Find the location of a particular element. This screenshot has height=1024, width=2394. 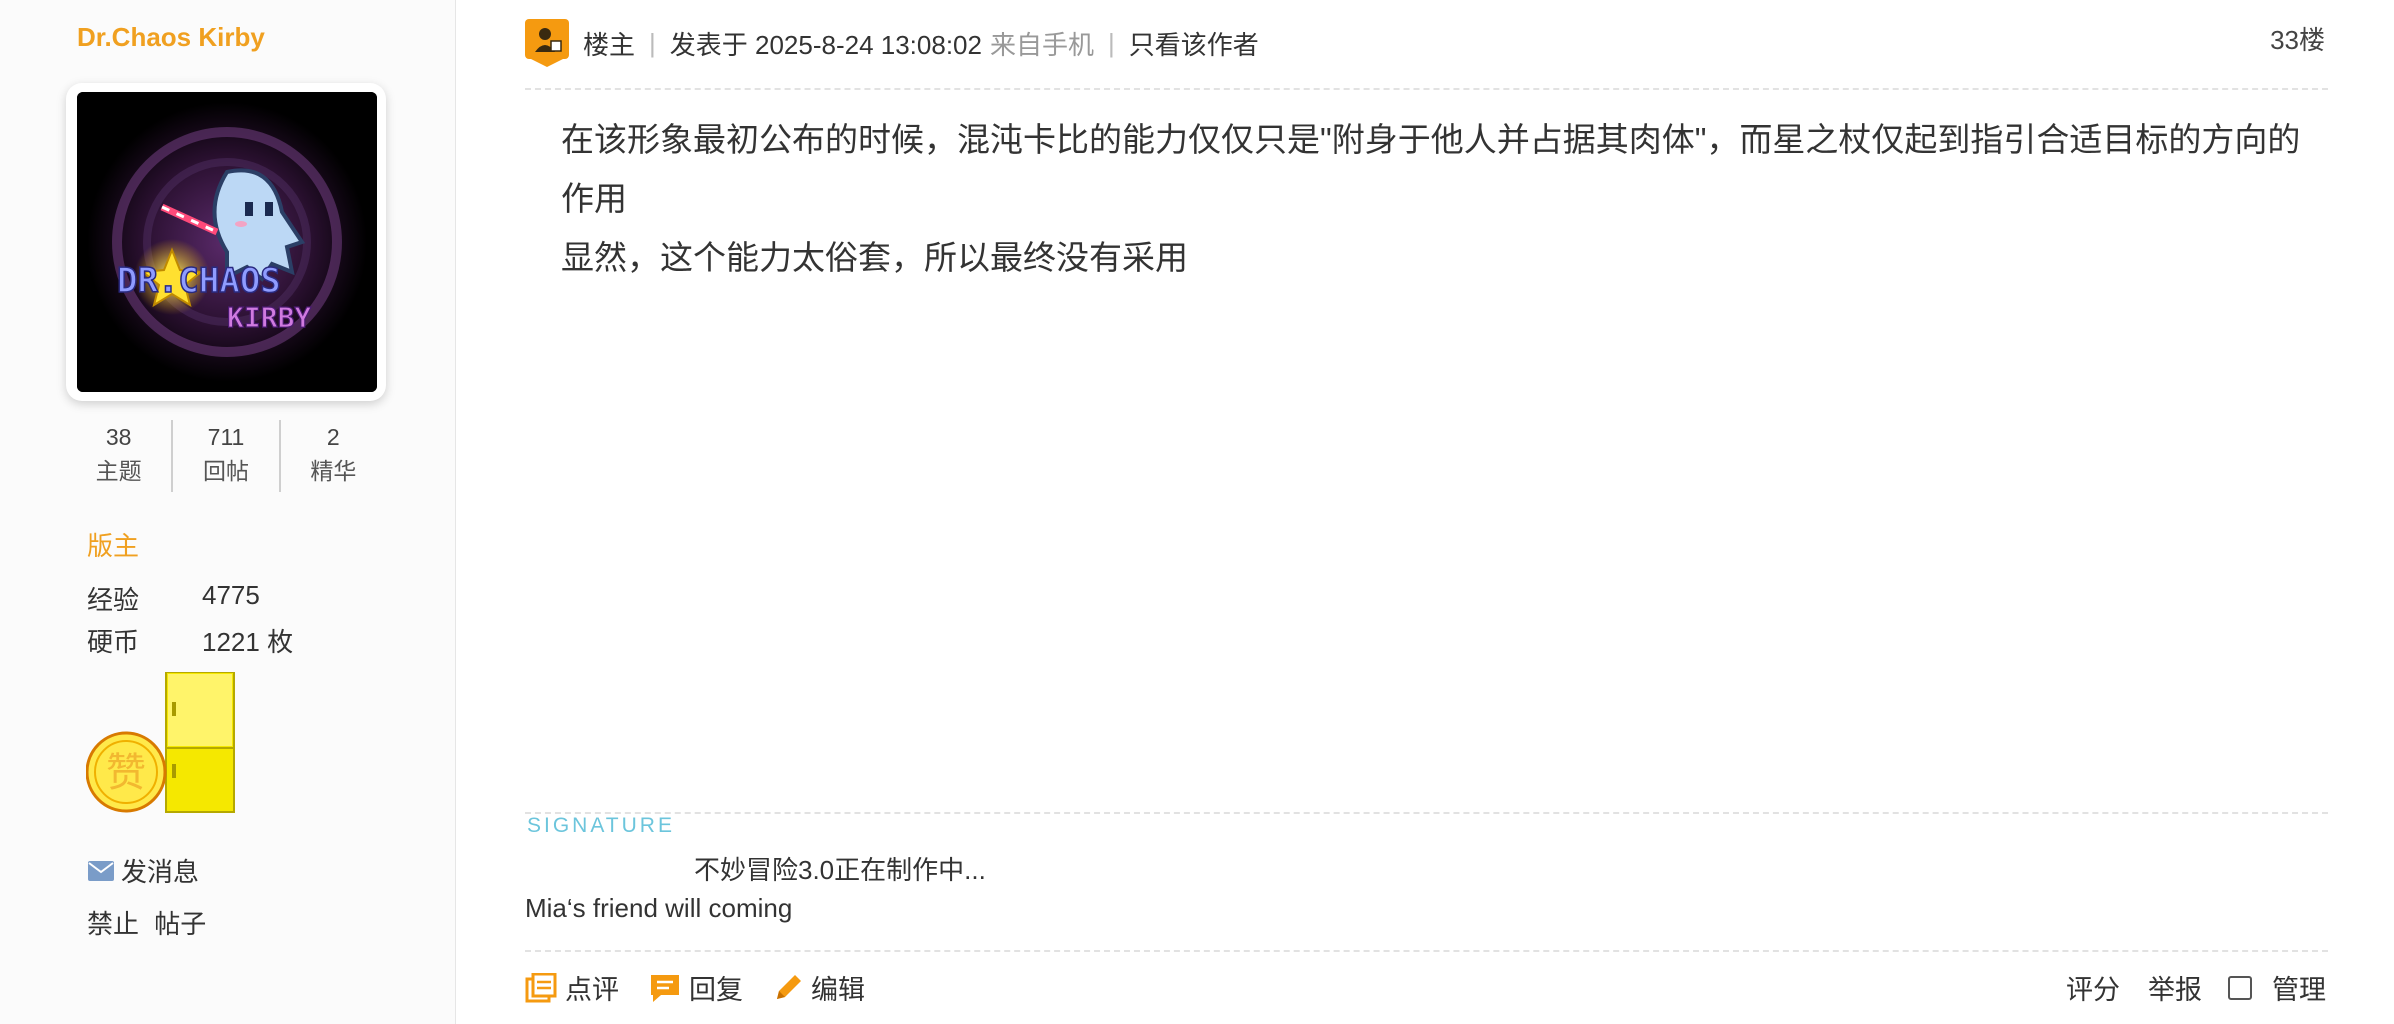

stat-threads-label: 主题 is located at coordinates (118, 471).